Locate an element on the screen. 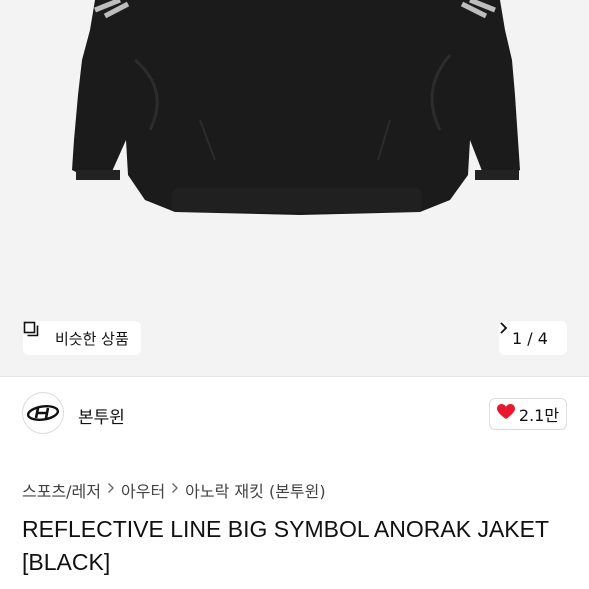 This screenshot has height=589, width=589. breadcrumb-item: 아우터 is located at coordinates (143, 490).